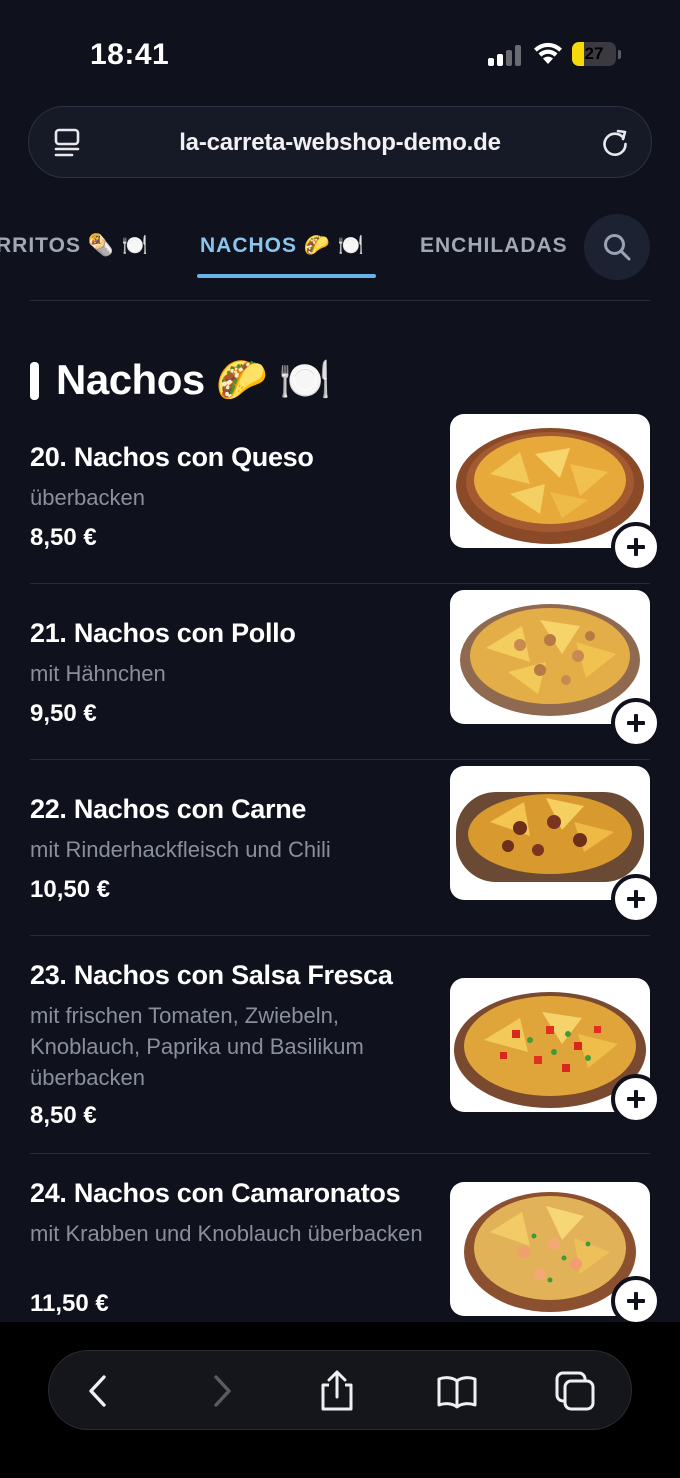  Describe the element at coordinates (548, 53) in the screenshot. I see `wifi-icon` at that location.